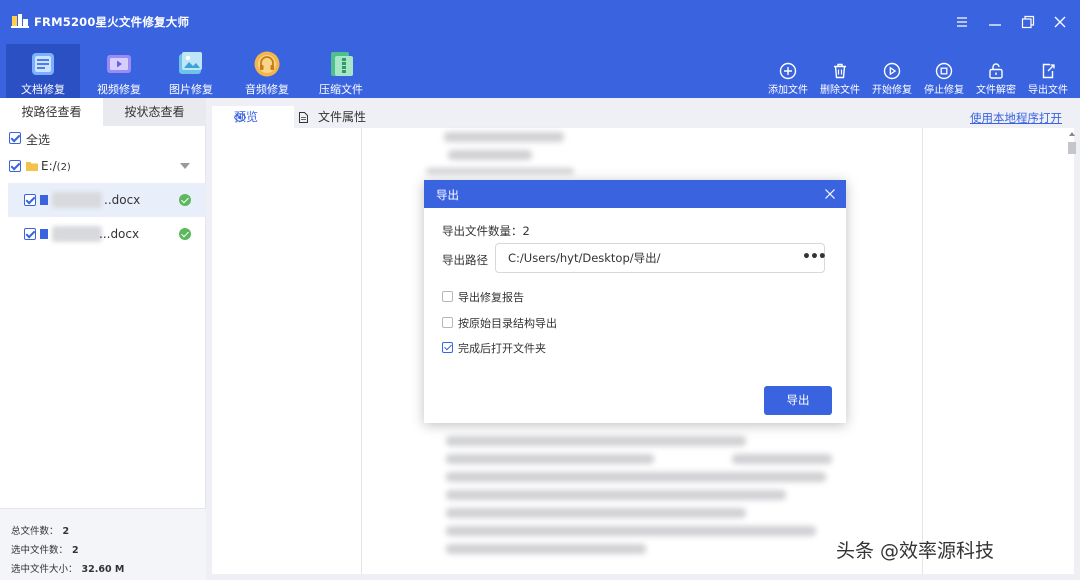  Describe the element at coordinates (15, 138) in the screenshot. I see `select-all-checkbox` at that location.